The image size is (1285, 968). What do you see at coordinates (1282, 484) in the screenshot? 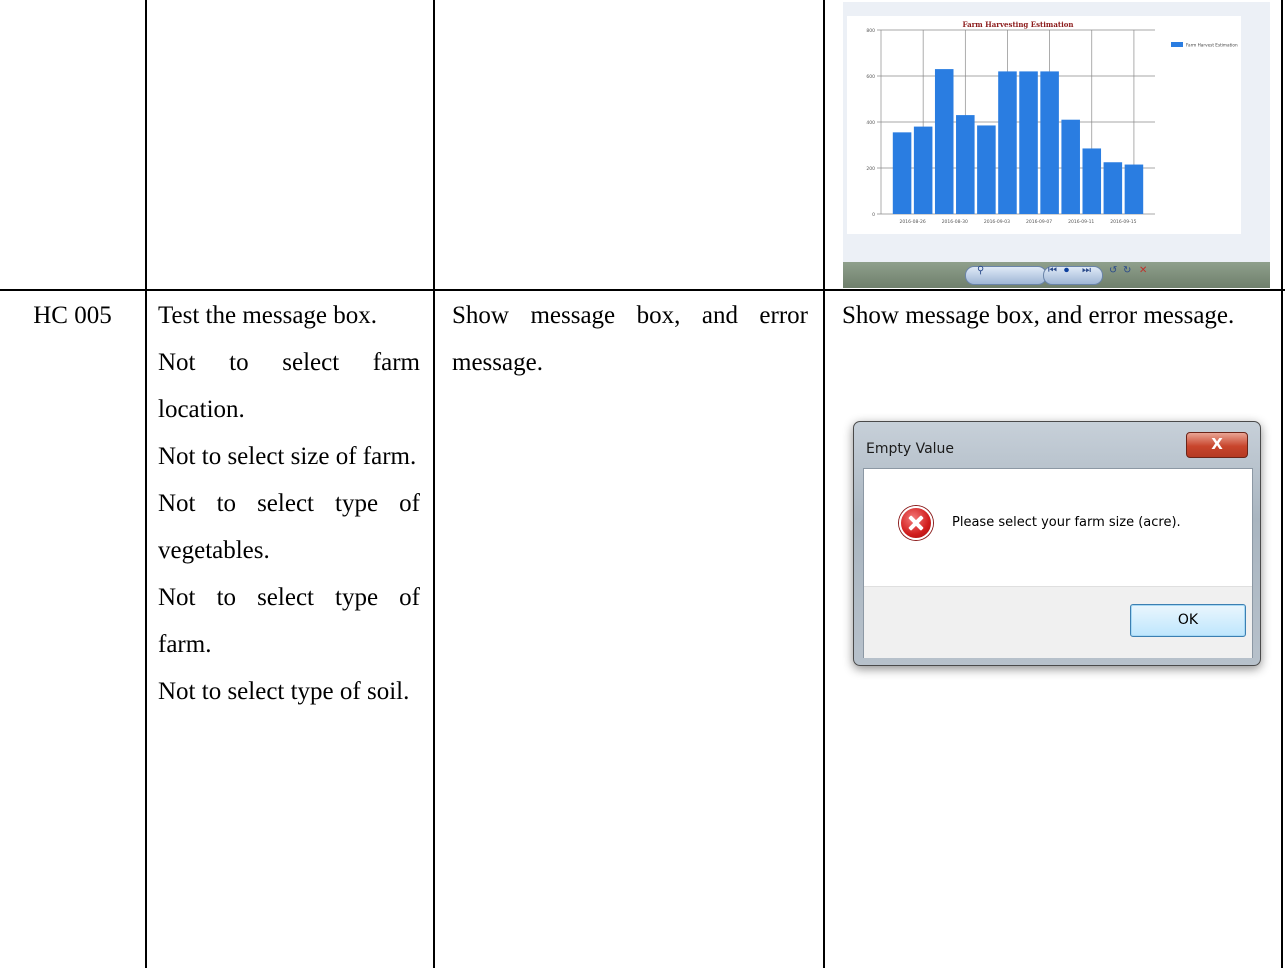
I see `table-border-right` at bounding box center [1282, 484].